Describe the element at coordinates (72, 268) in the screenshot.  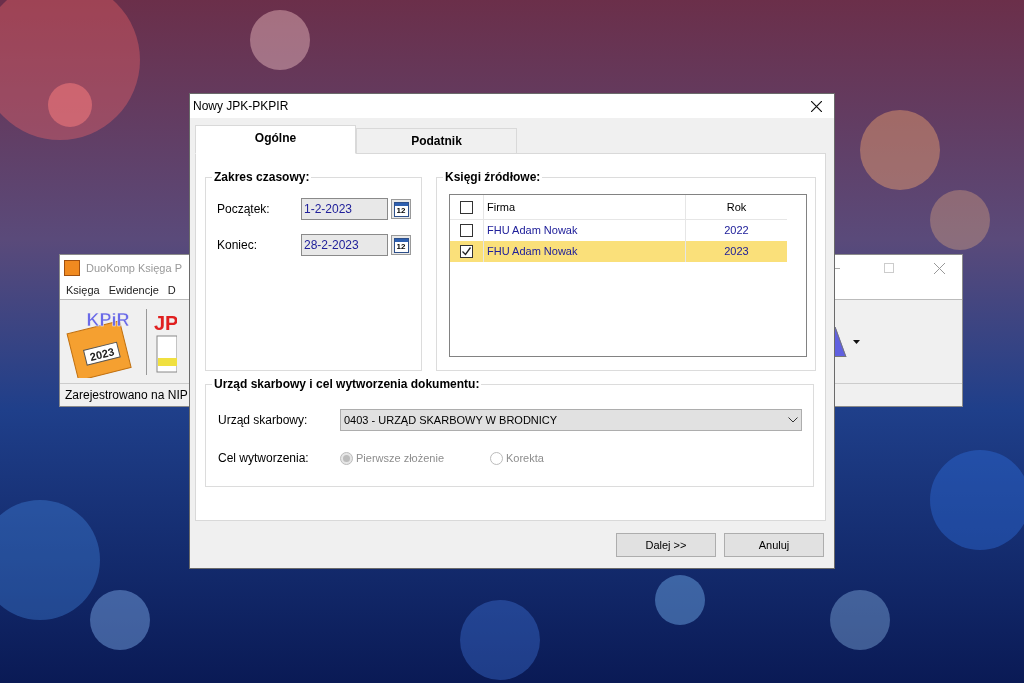
I see `app-icon` at that location.